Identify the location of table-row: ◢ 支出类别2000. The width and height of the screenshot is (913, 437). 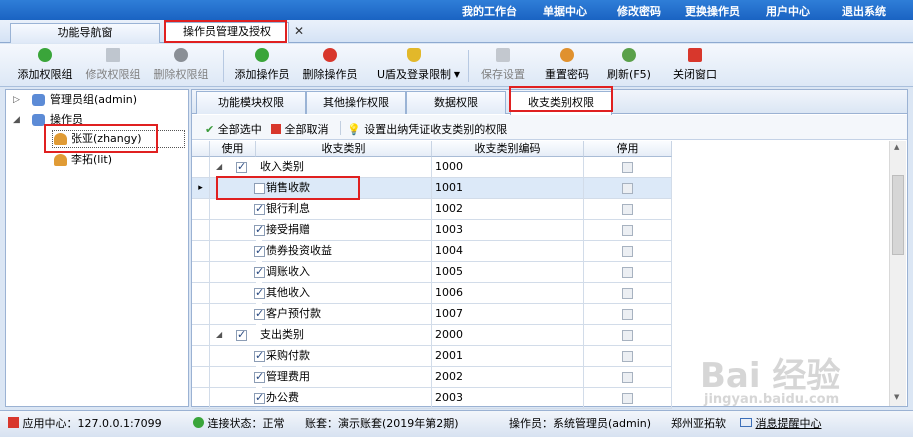
(432, 335).